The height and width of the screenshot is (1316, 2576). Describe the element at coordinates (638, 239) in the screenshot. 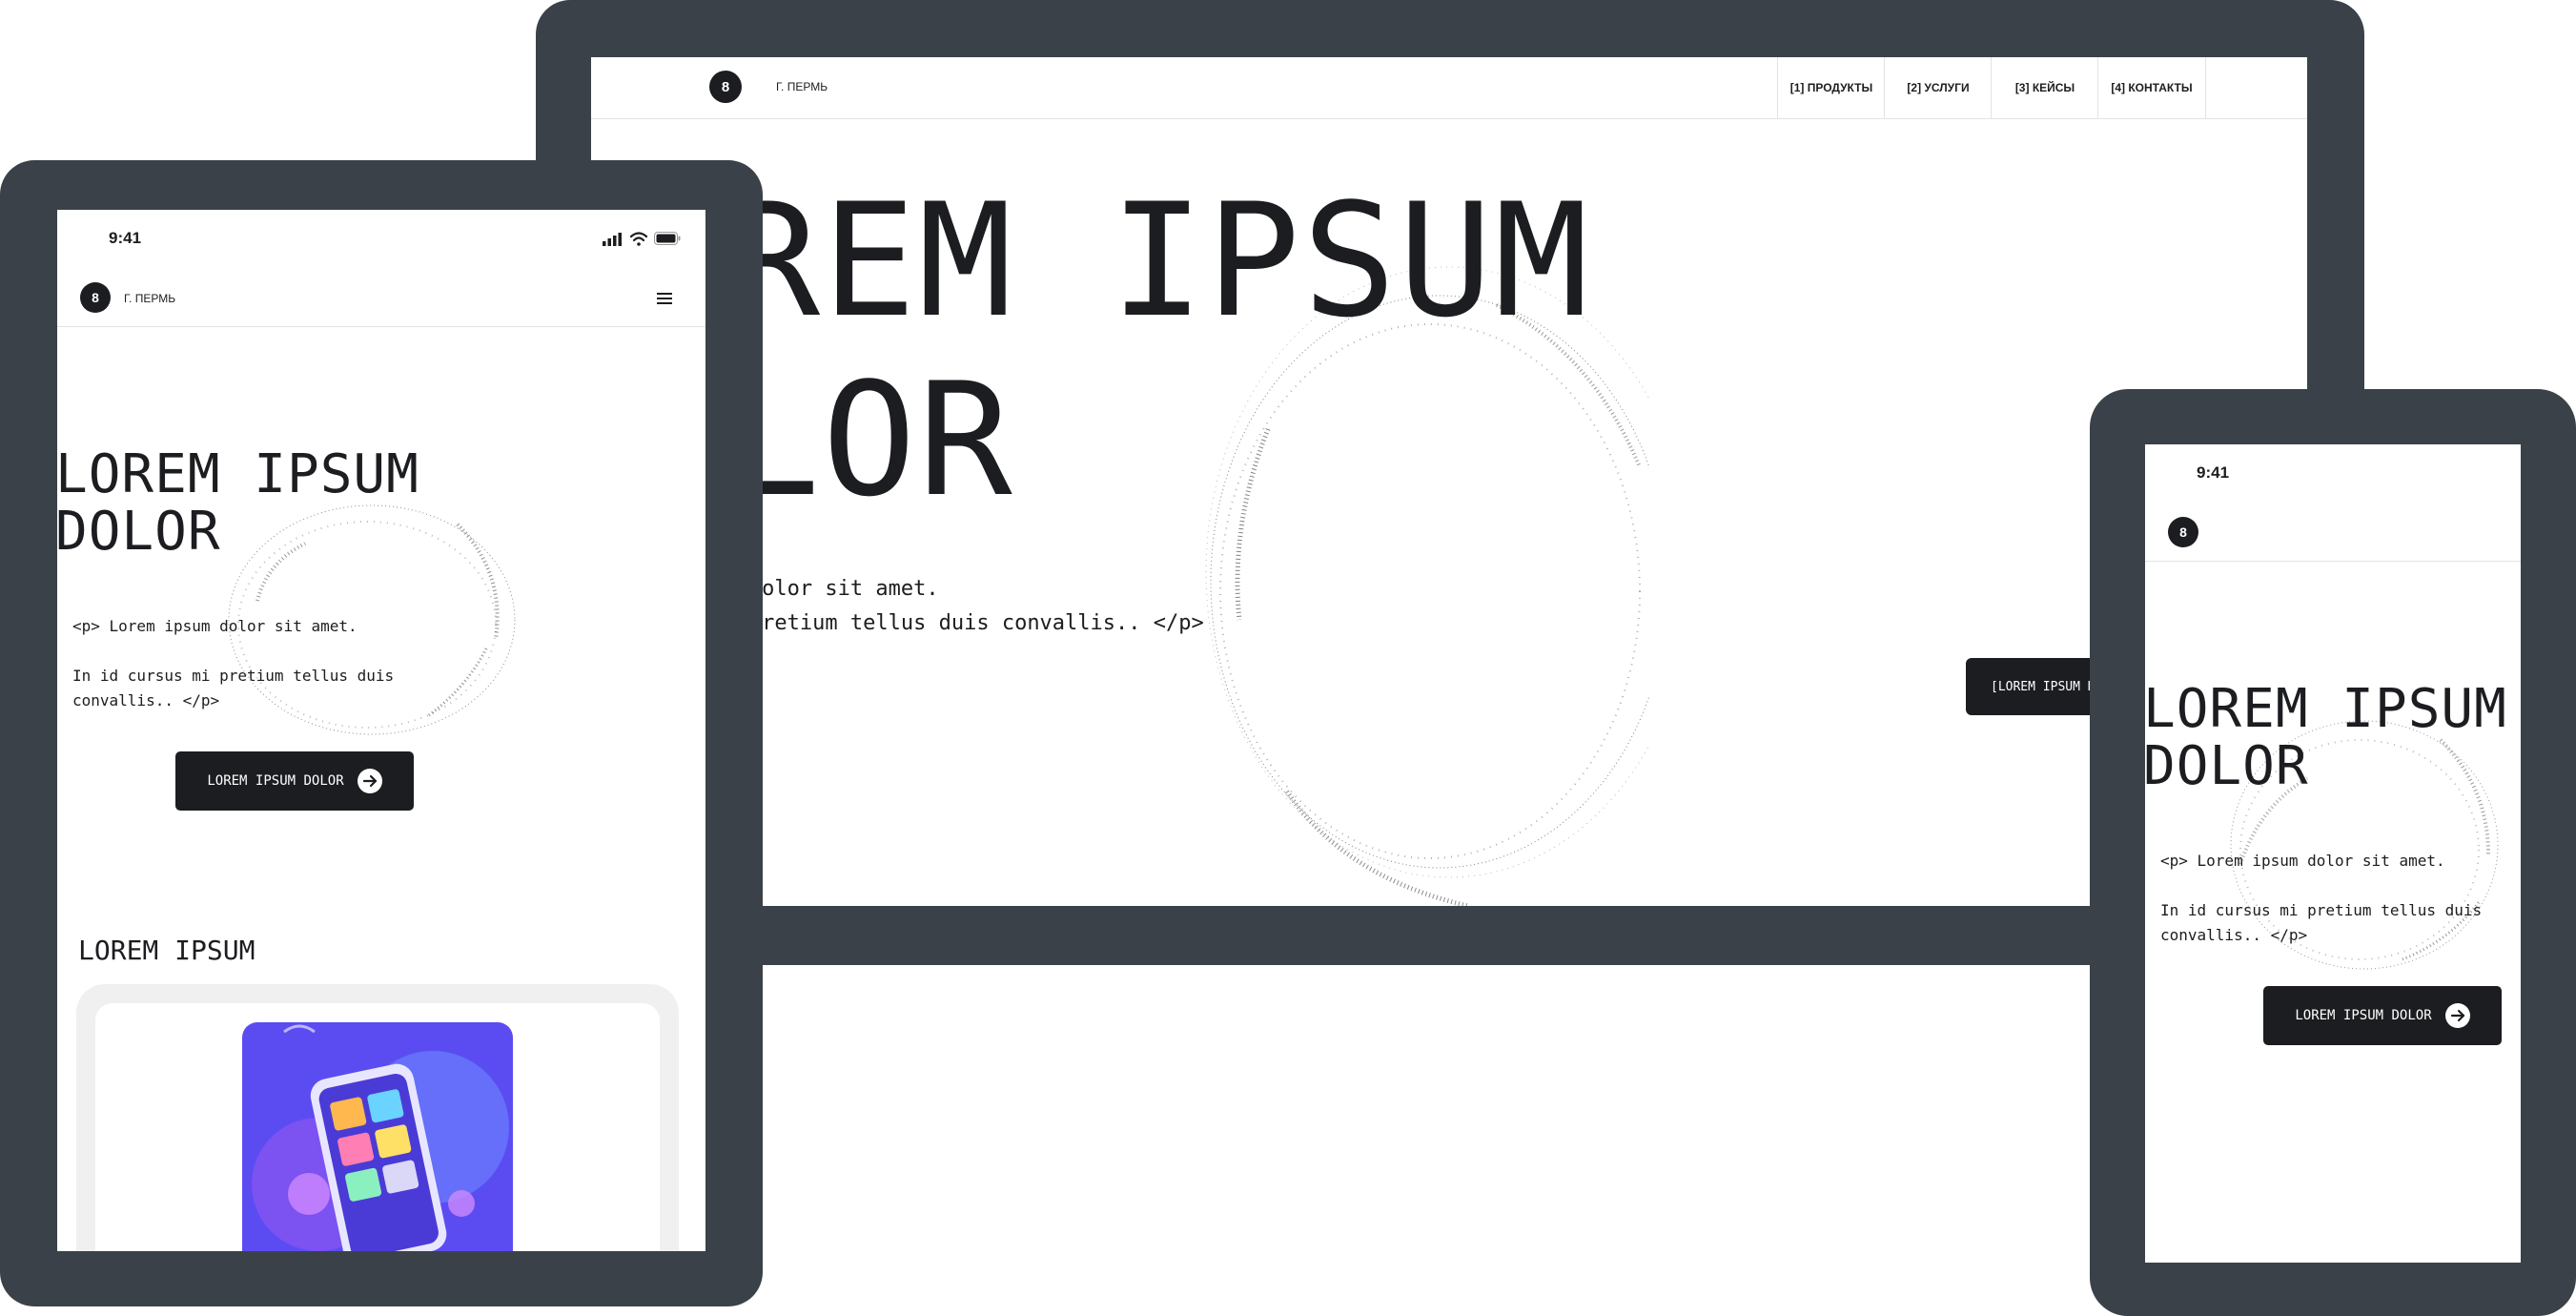

I see `wifi-icon` at that location.